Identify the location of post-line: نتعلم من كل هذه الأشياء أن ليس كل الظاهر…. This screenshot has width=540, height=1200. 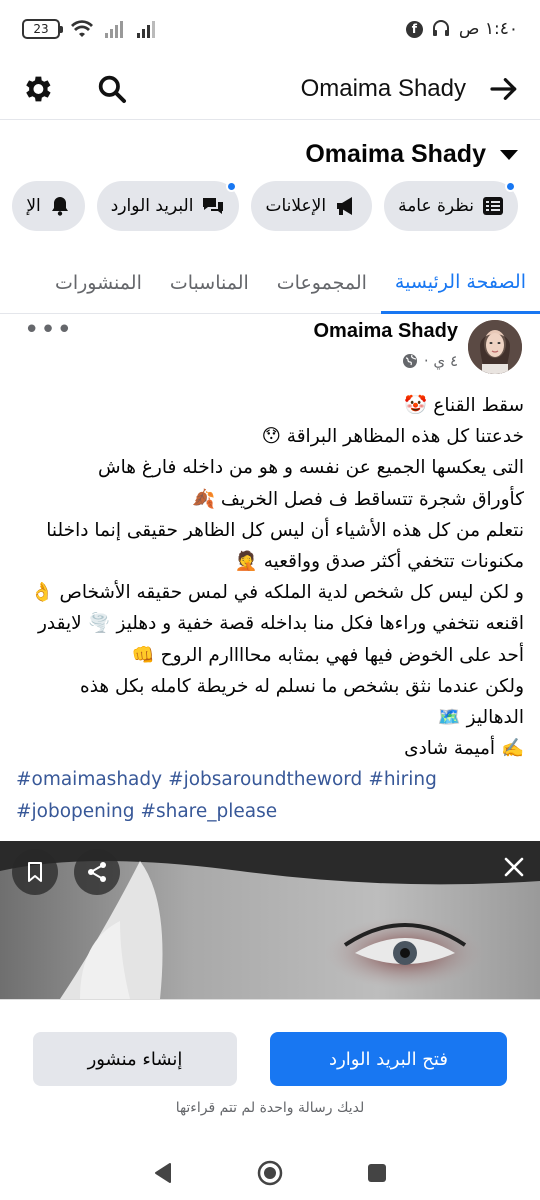
(285, 530).